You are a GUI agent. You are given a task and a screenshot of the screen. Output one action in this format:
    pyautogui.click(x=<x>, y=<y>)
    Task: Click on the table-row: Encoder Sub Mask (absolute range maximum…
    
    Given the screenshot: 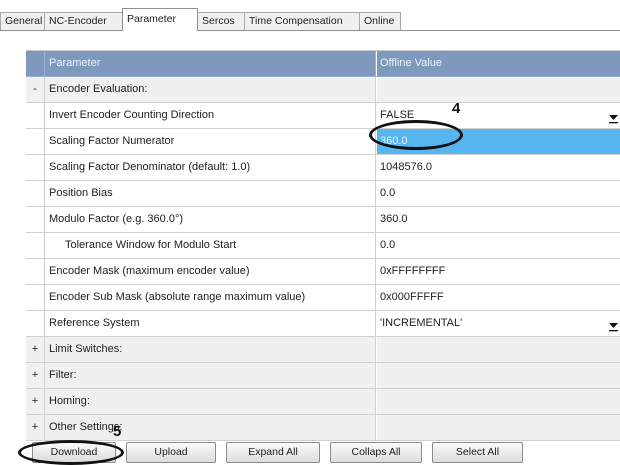 What is the action you would take?
    pyautogui.click(x=323, y=298)
    